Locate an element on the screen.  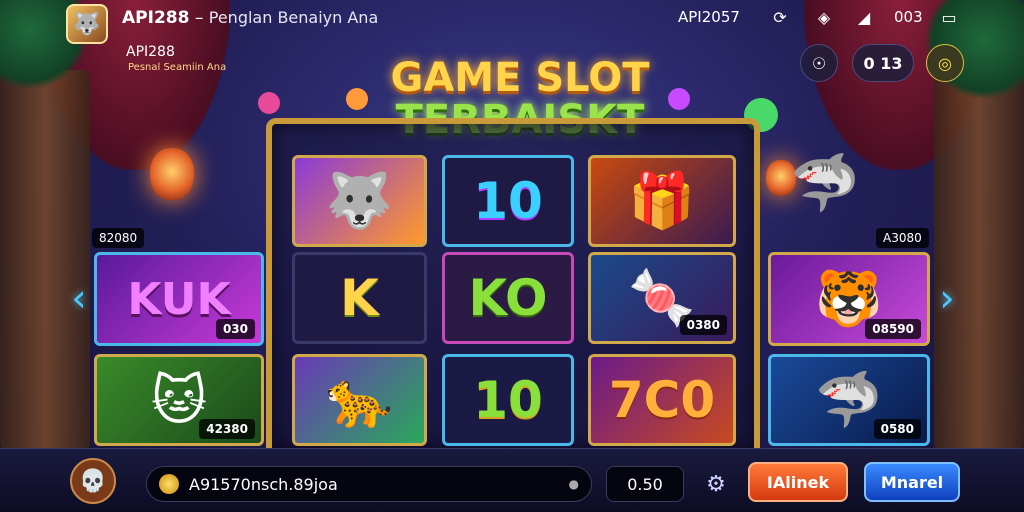
symbol-10-bottom: 10 is located at coordinates (508, 400).